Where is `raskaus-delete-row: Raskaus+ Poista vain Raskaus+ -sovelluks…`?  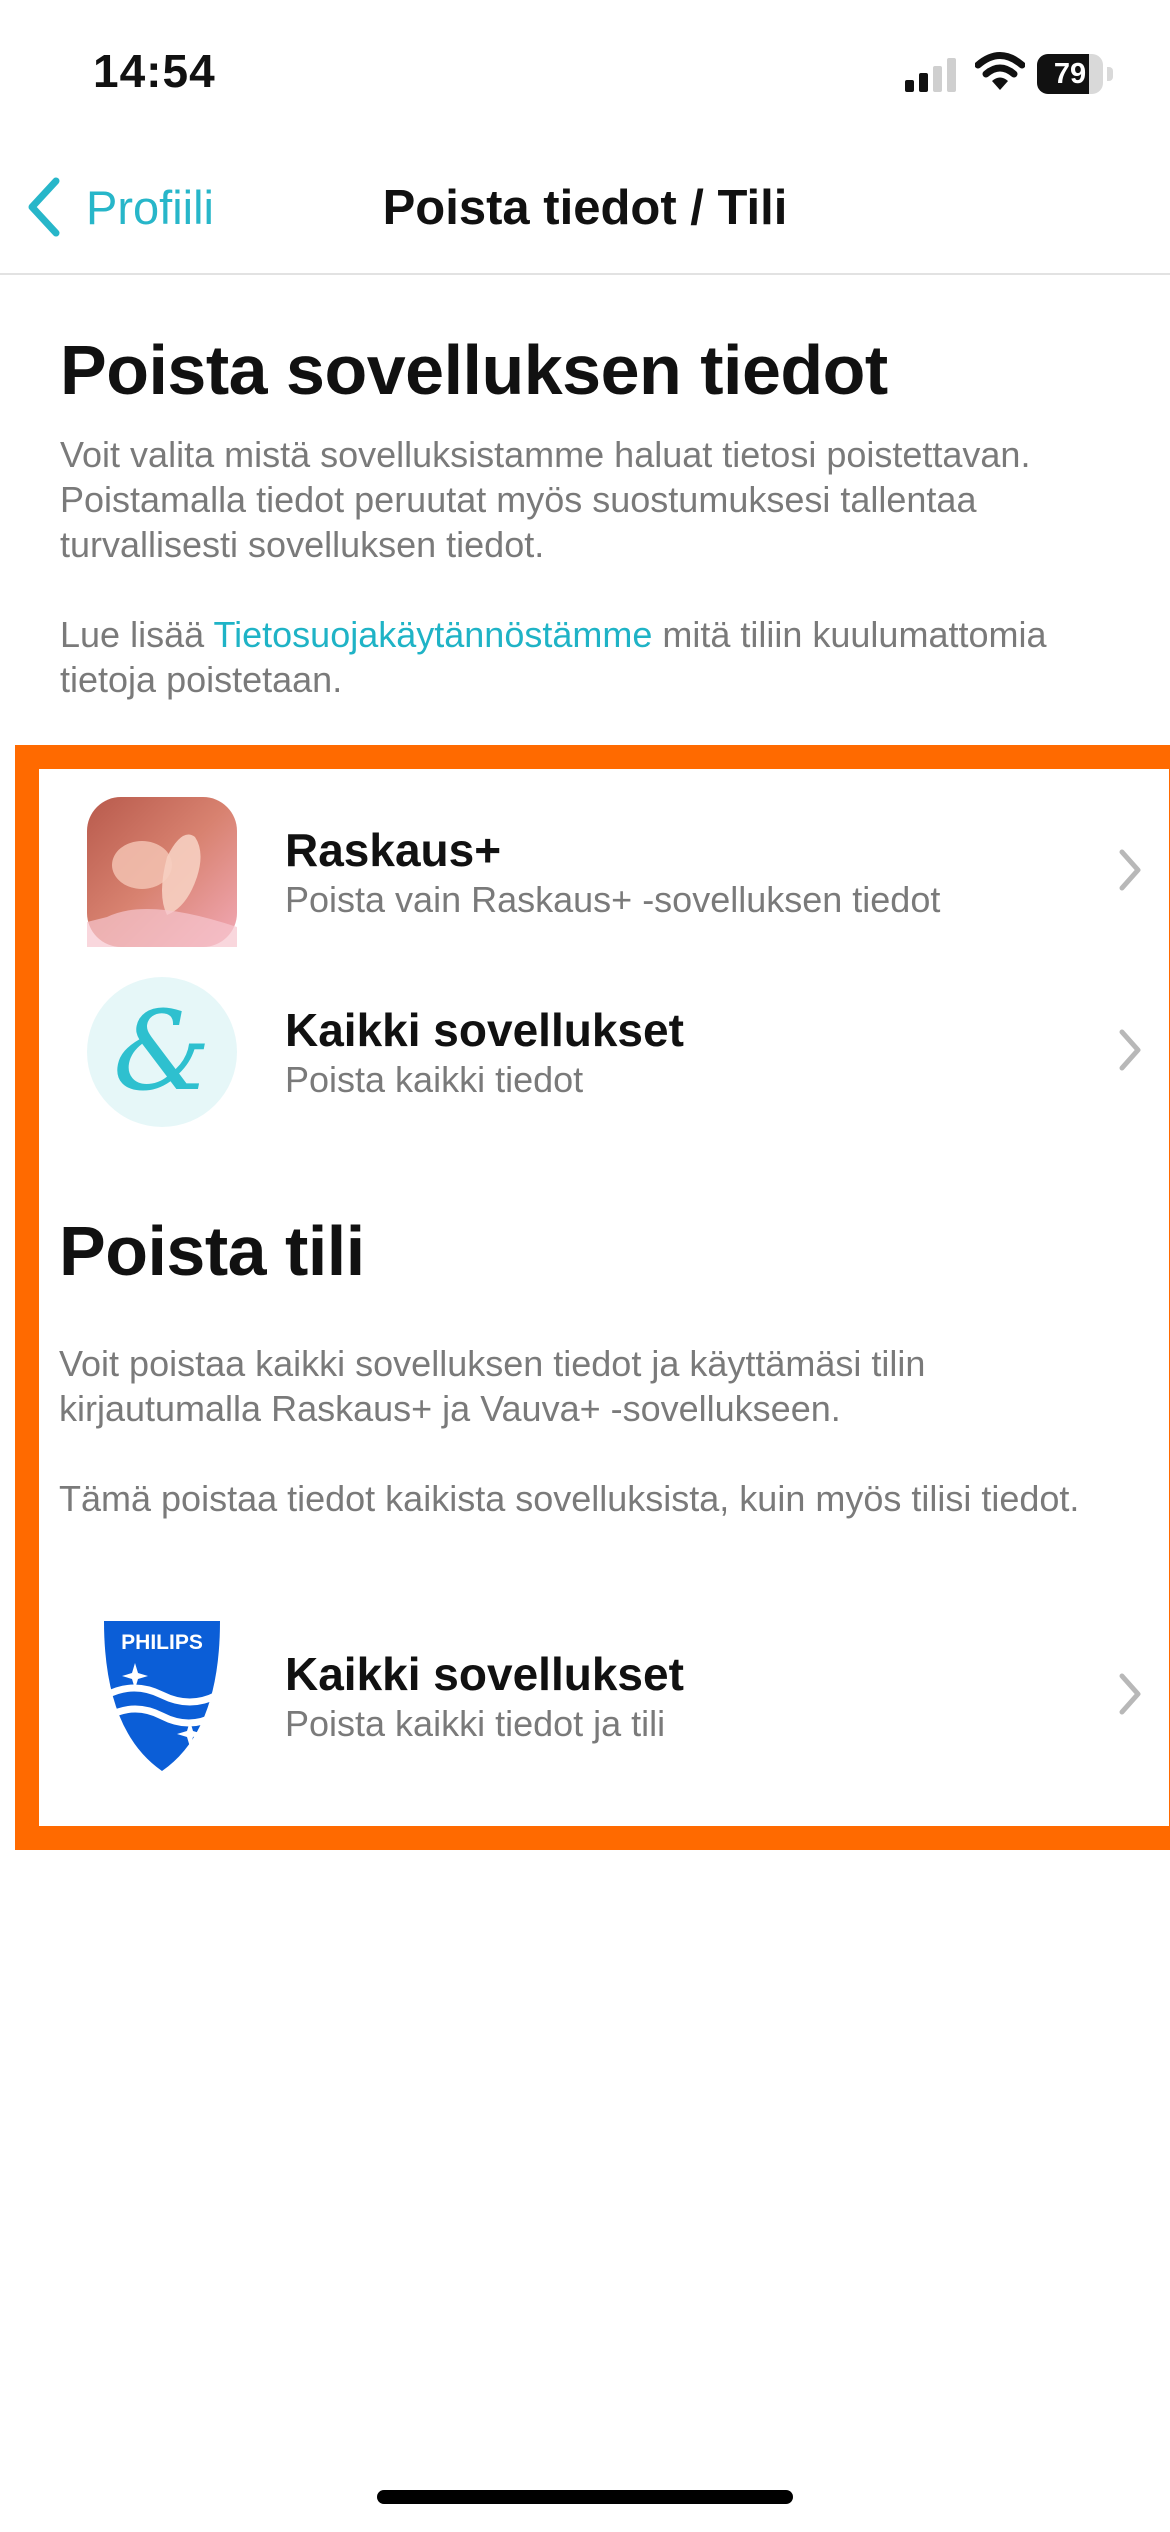 raskaus-delete-row: Raskaus+ Poista vain Raskaus+ -sovelluks… is located at coordinates (623, 872).